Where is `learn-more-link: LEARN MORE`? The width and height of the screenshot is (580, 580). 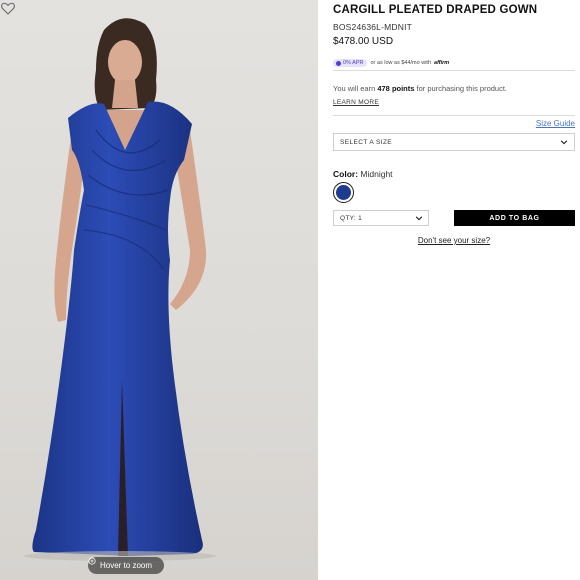
learn-more-link: LEARN MORE is located at coordinates (356, 102).